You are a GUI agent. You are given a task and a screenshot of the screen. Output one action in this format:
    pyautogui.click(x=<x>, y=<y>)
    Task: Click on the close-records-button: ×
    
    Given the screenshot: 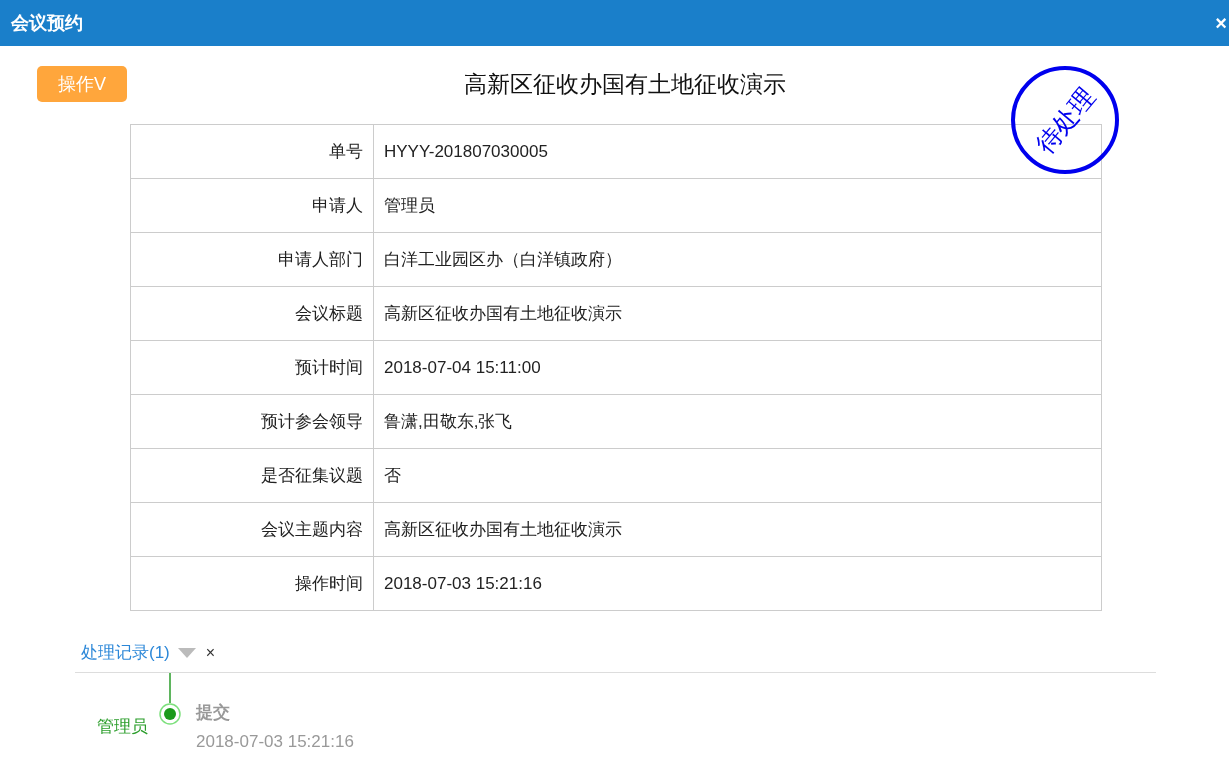 What is the action you would take?
    pyautogui.click(x=210, y=652)
    